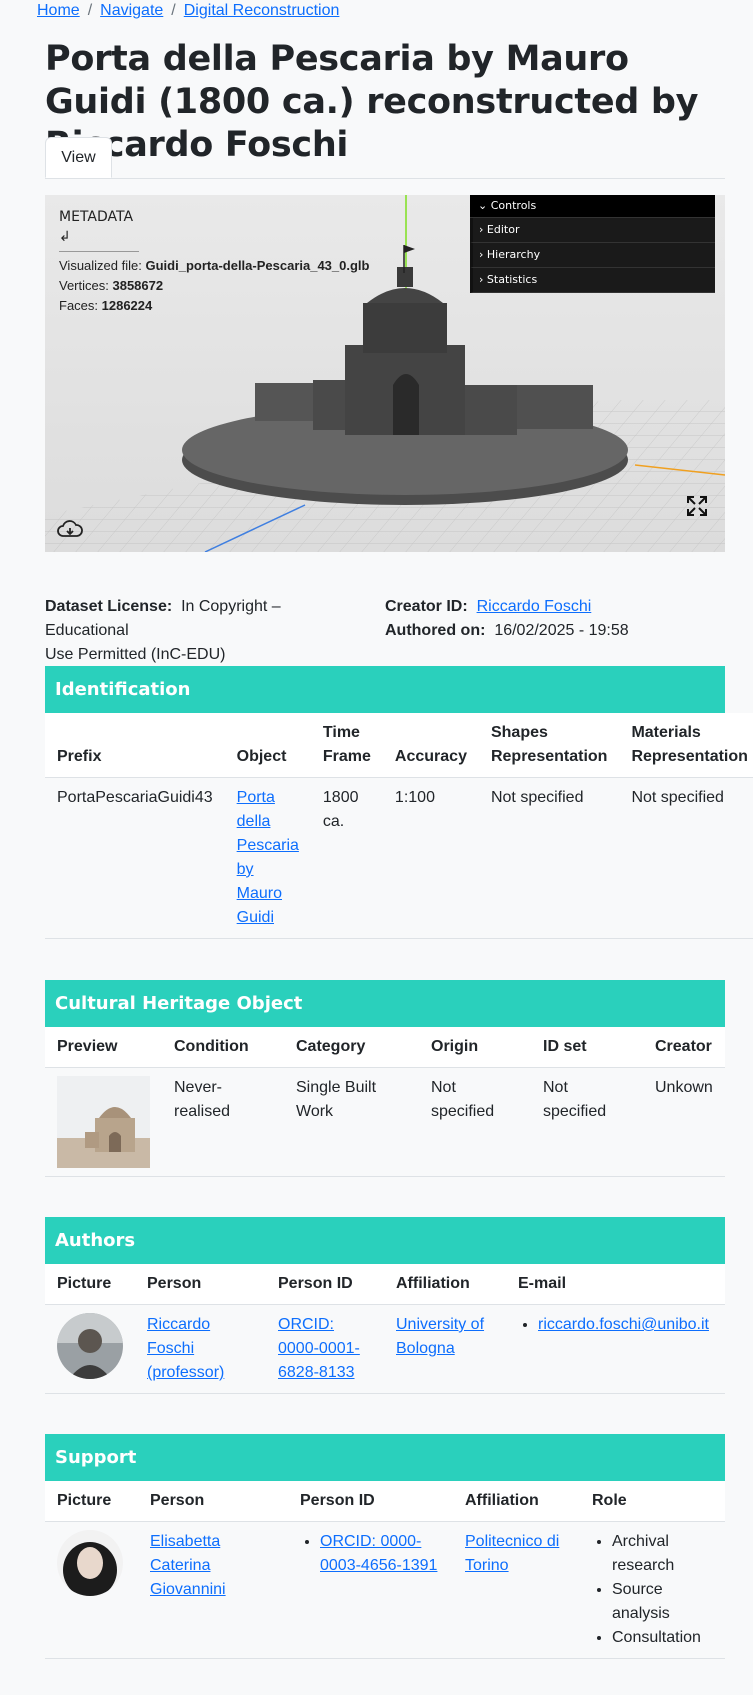 This screenshot has height=1695, width=753. What do you see at coordinates (100, 265) in the screenshot?
I see `file-label: Visualized file:` at bounding box center [100, 265].